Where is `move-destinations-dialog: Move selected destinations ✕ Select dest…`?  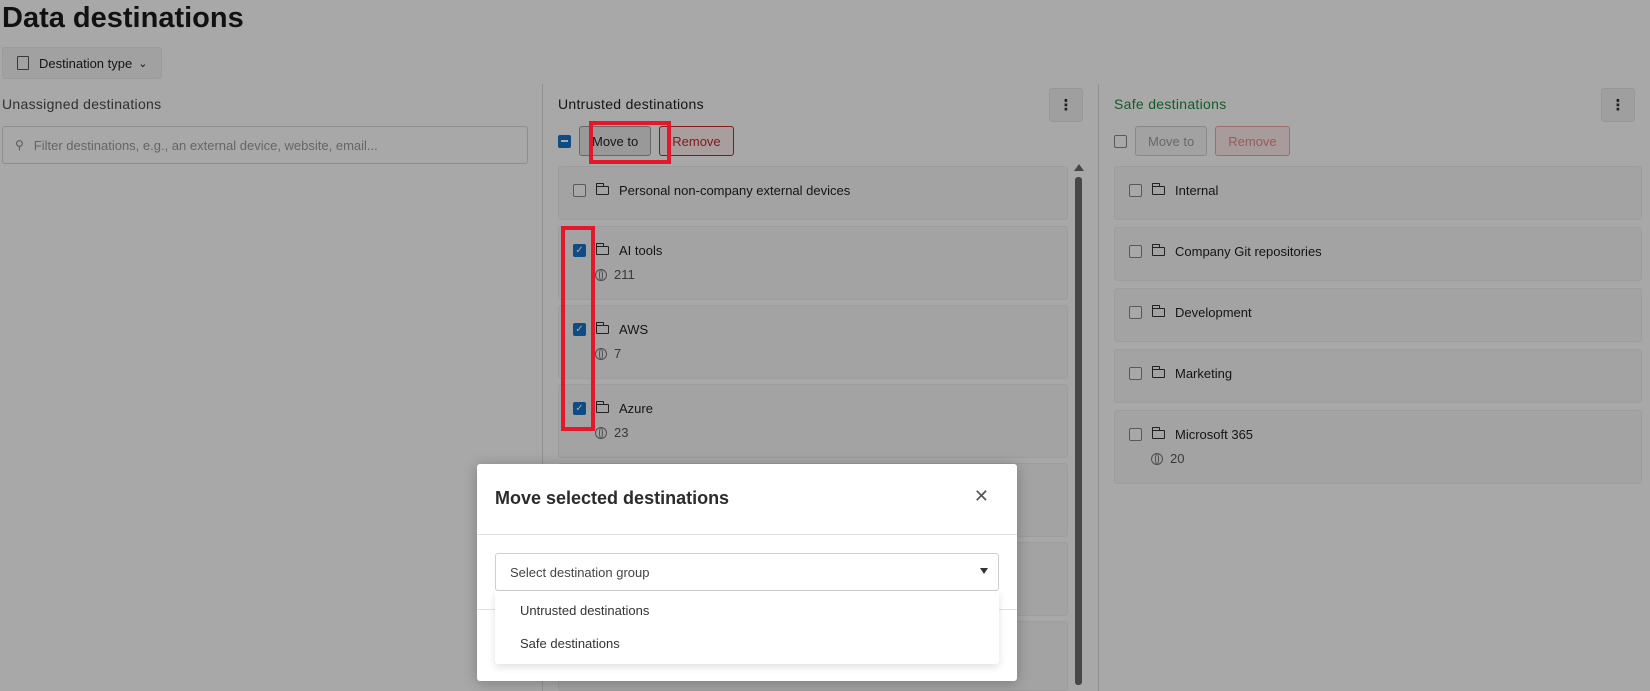
move-destinations-dialog: Move selected destinations ✕ Select dest… is located at coordinates (747, 572).